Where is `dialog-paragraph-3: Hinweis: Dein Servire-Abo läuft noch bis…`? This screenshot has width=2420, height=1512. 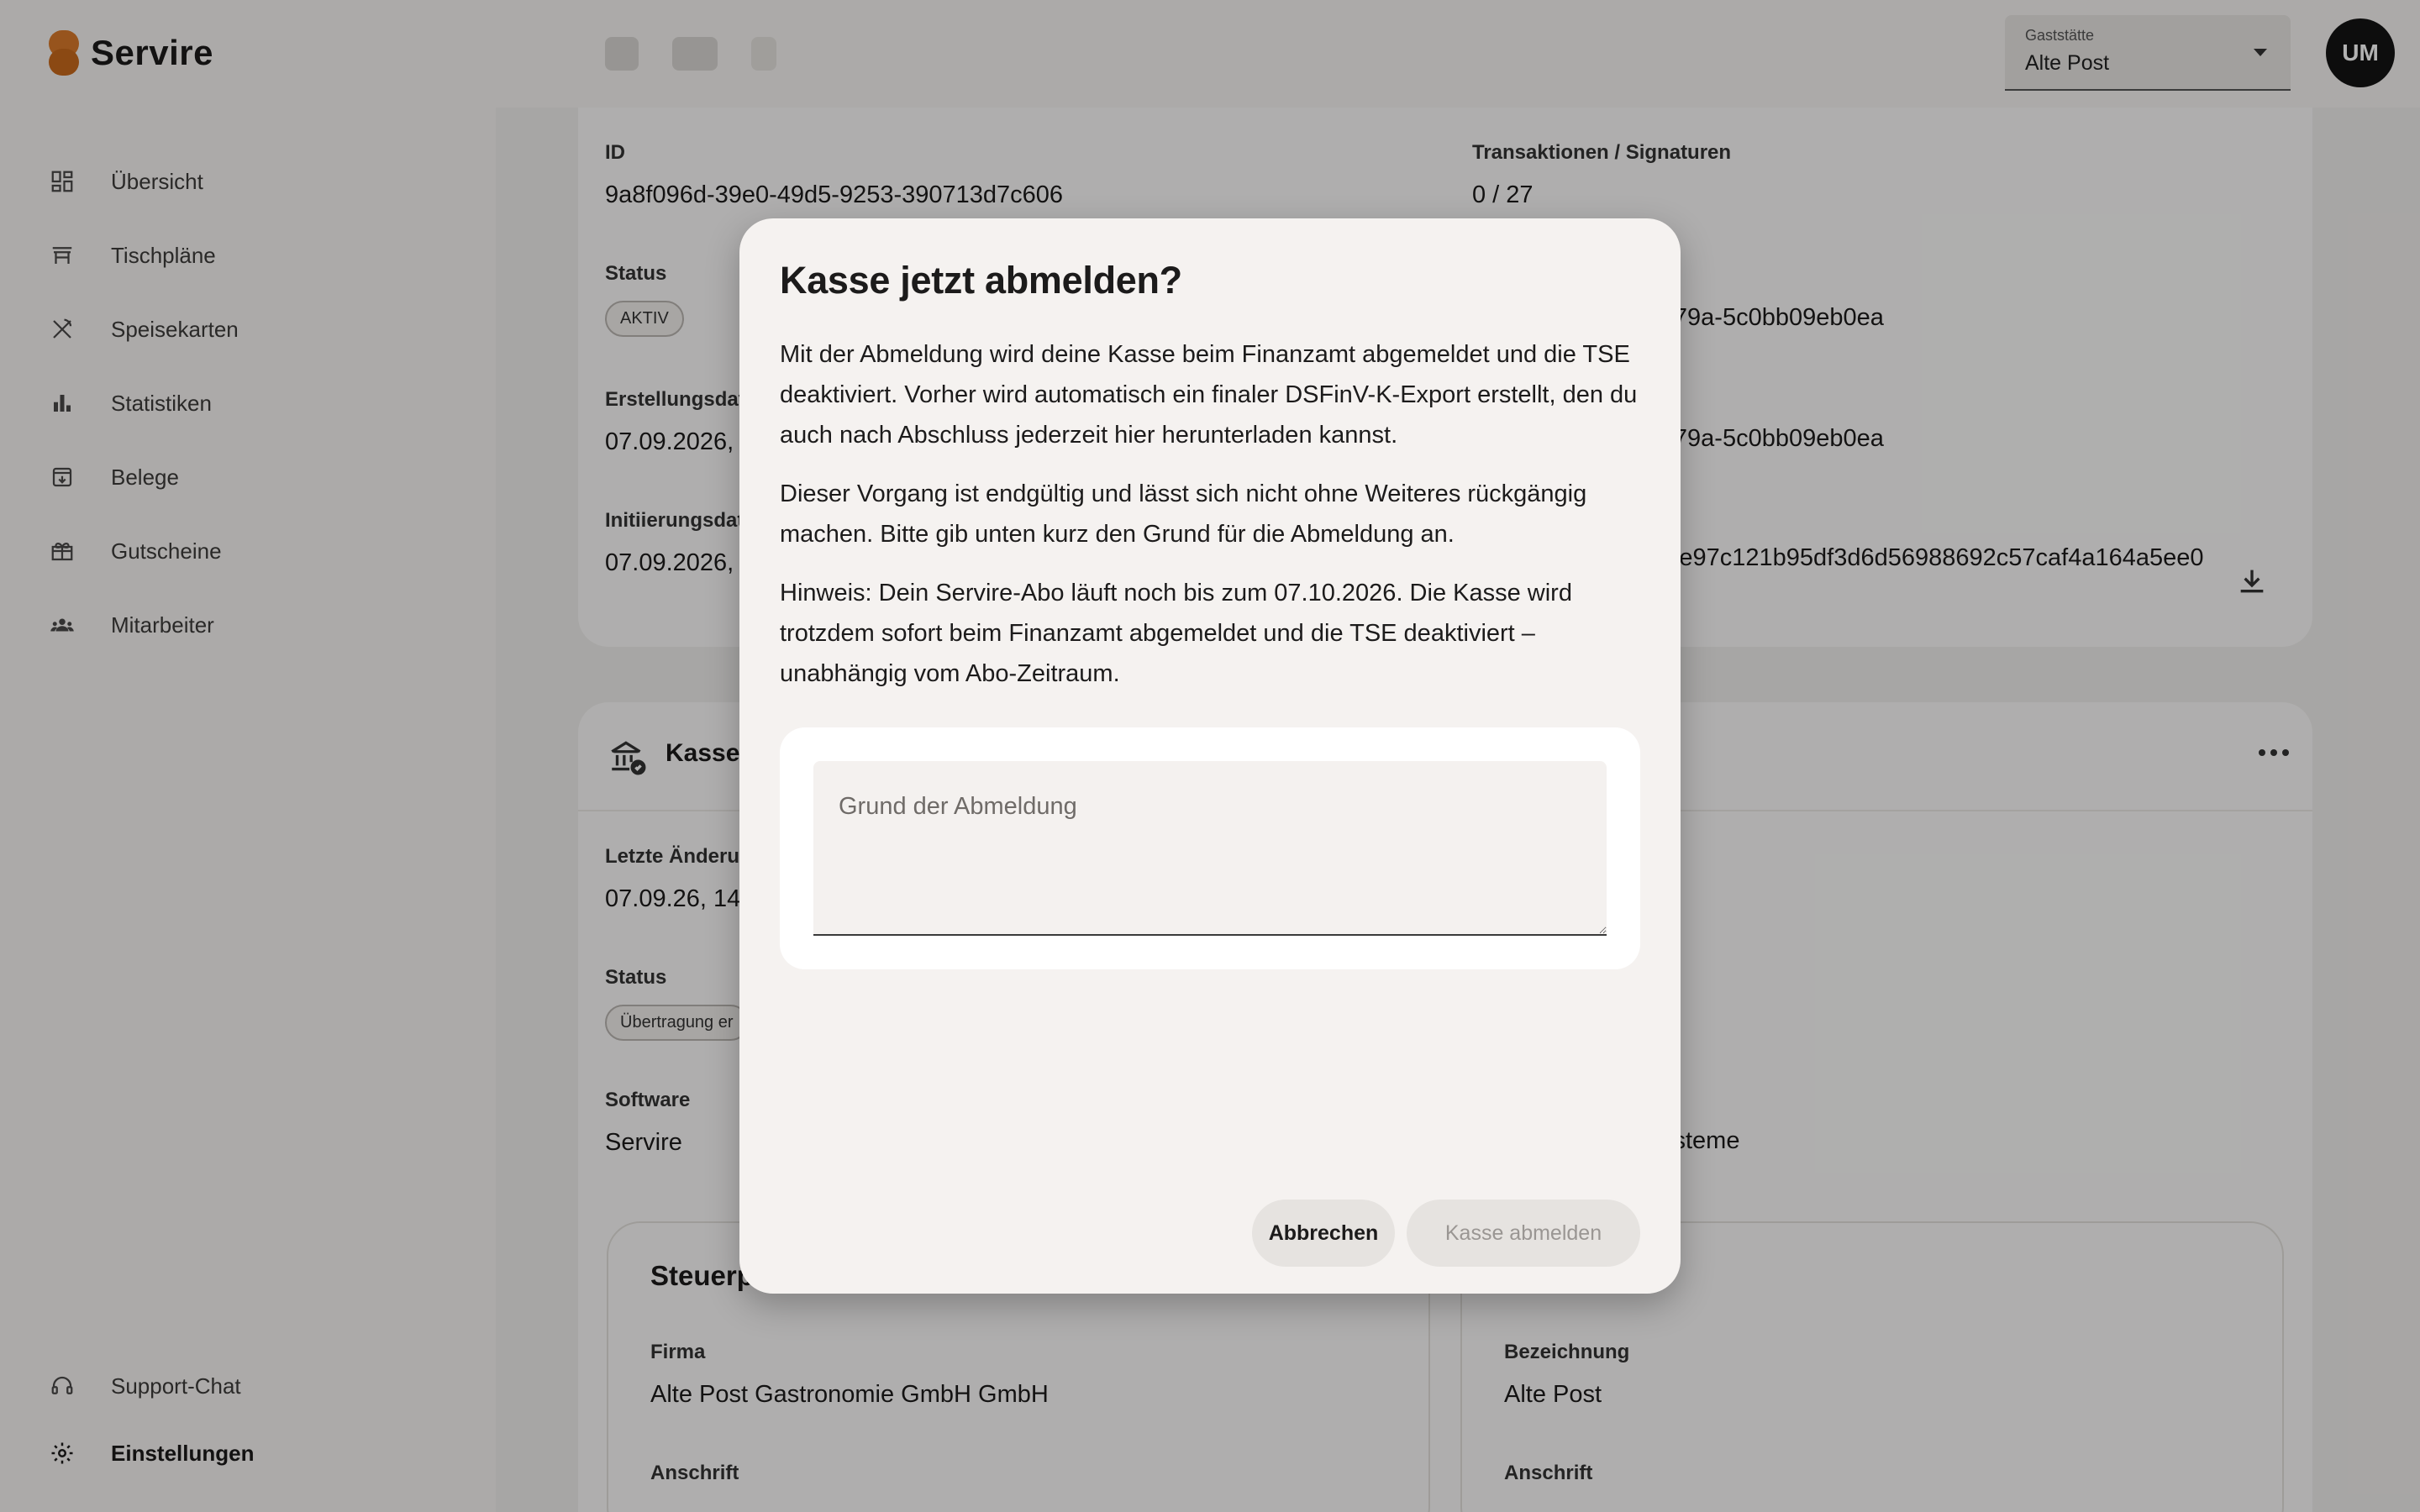 dialog-paragraph-3: Hinweis: Dein Servire-Abo läuft noch bis… is located at coordinates (1176, 633).